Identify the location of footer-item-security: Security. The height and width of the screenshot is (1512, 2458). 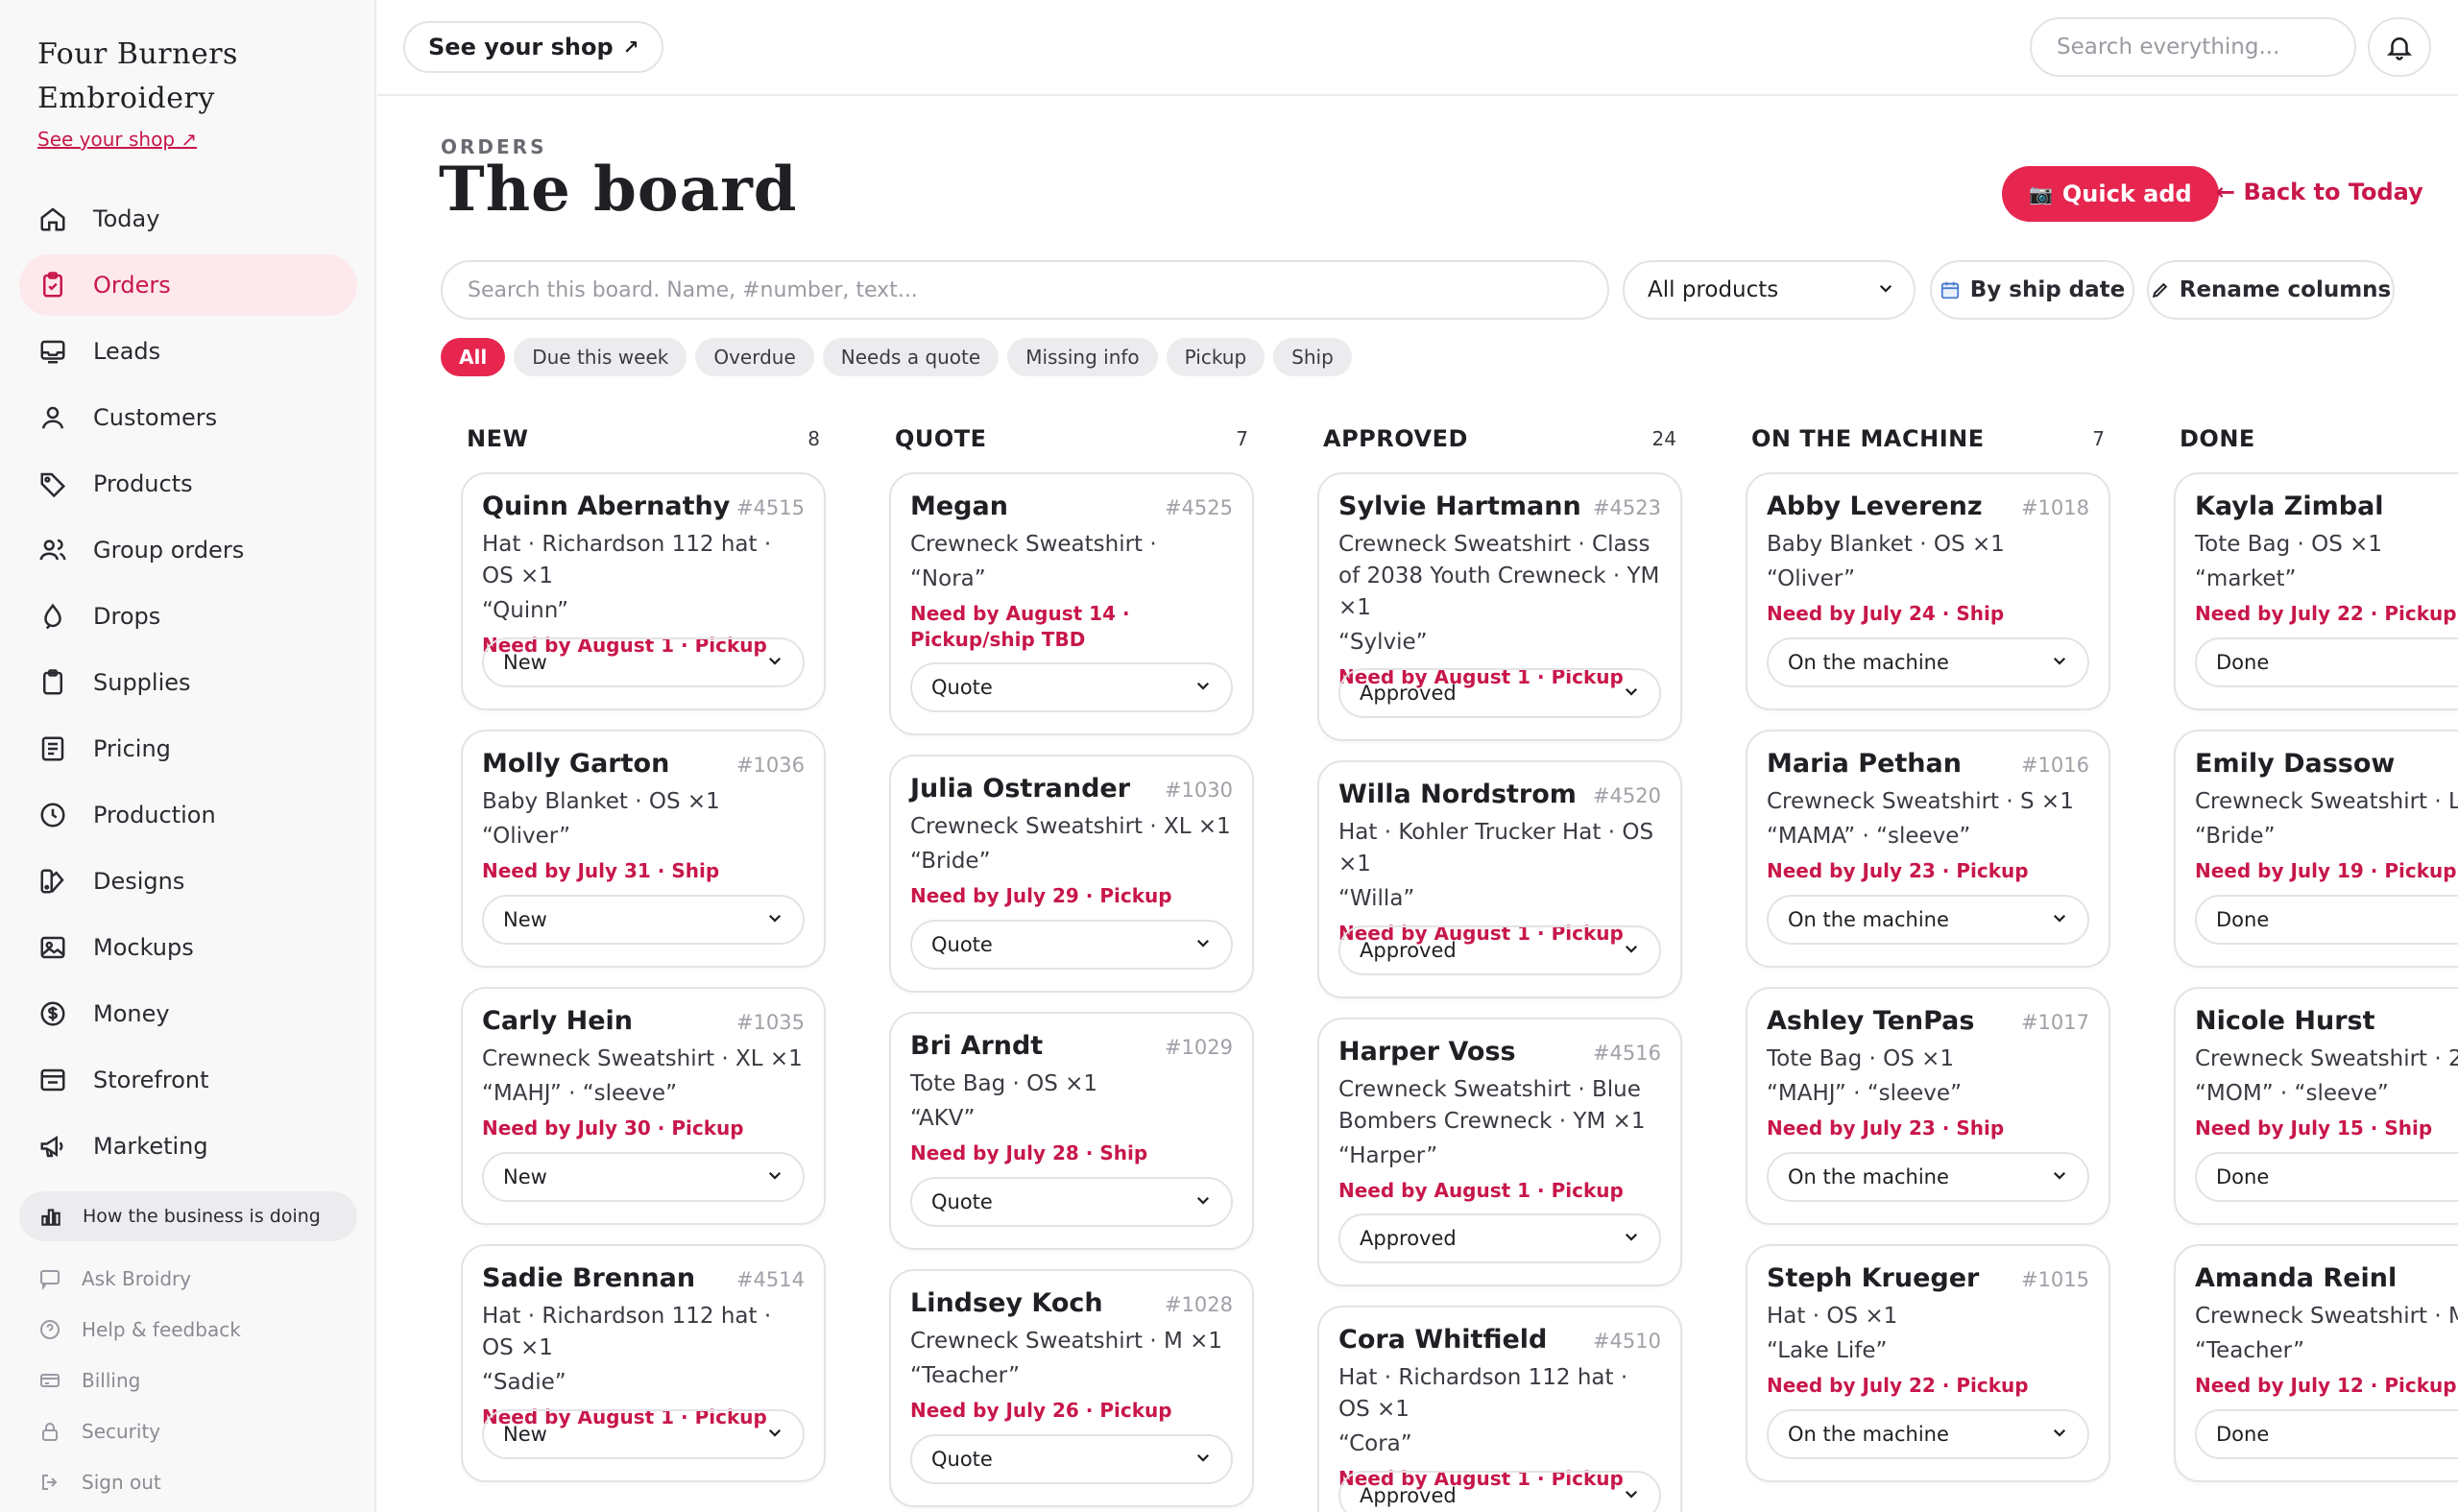
(192, 1430).